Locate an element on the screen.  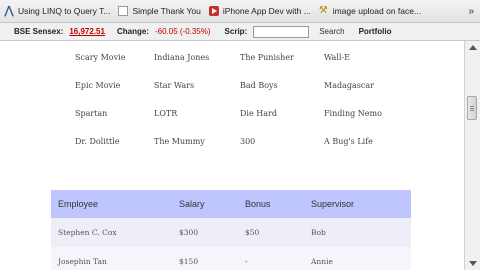
column-header-employee: Employee is located at coordinates (78, 204).